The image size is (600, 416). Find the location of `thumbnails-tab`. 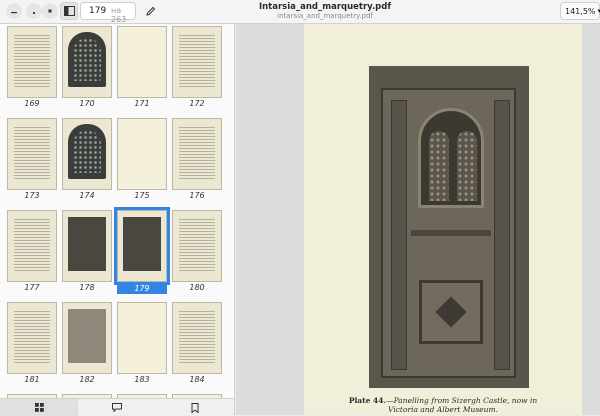

thumbnails-tab is located at coordinates (39, 407).